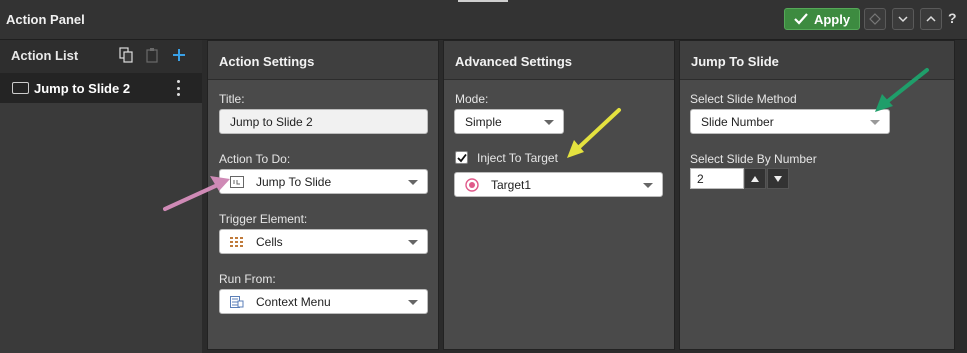 Image resolution: width=967 pixels, height=353 pixels. I want to click on diamond-icon, so click(875, 19).